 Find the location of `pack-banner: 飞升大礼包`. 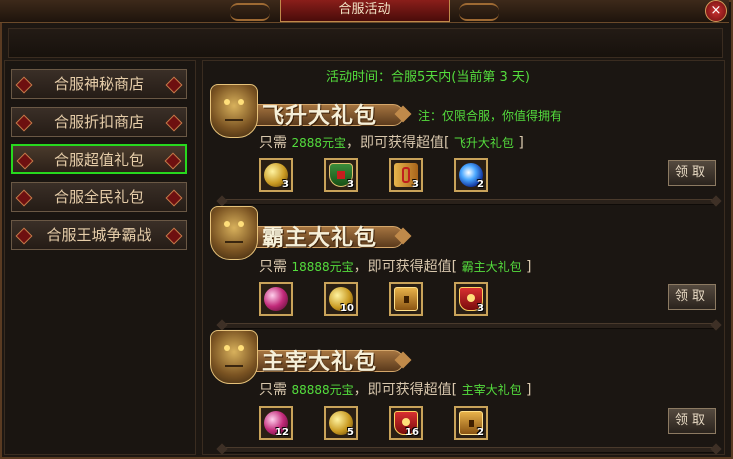

pack-banner: 飞升大礼包 is located at coordinates (310, 111).